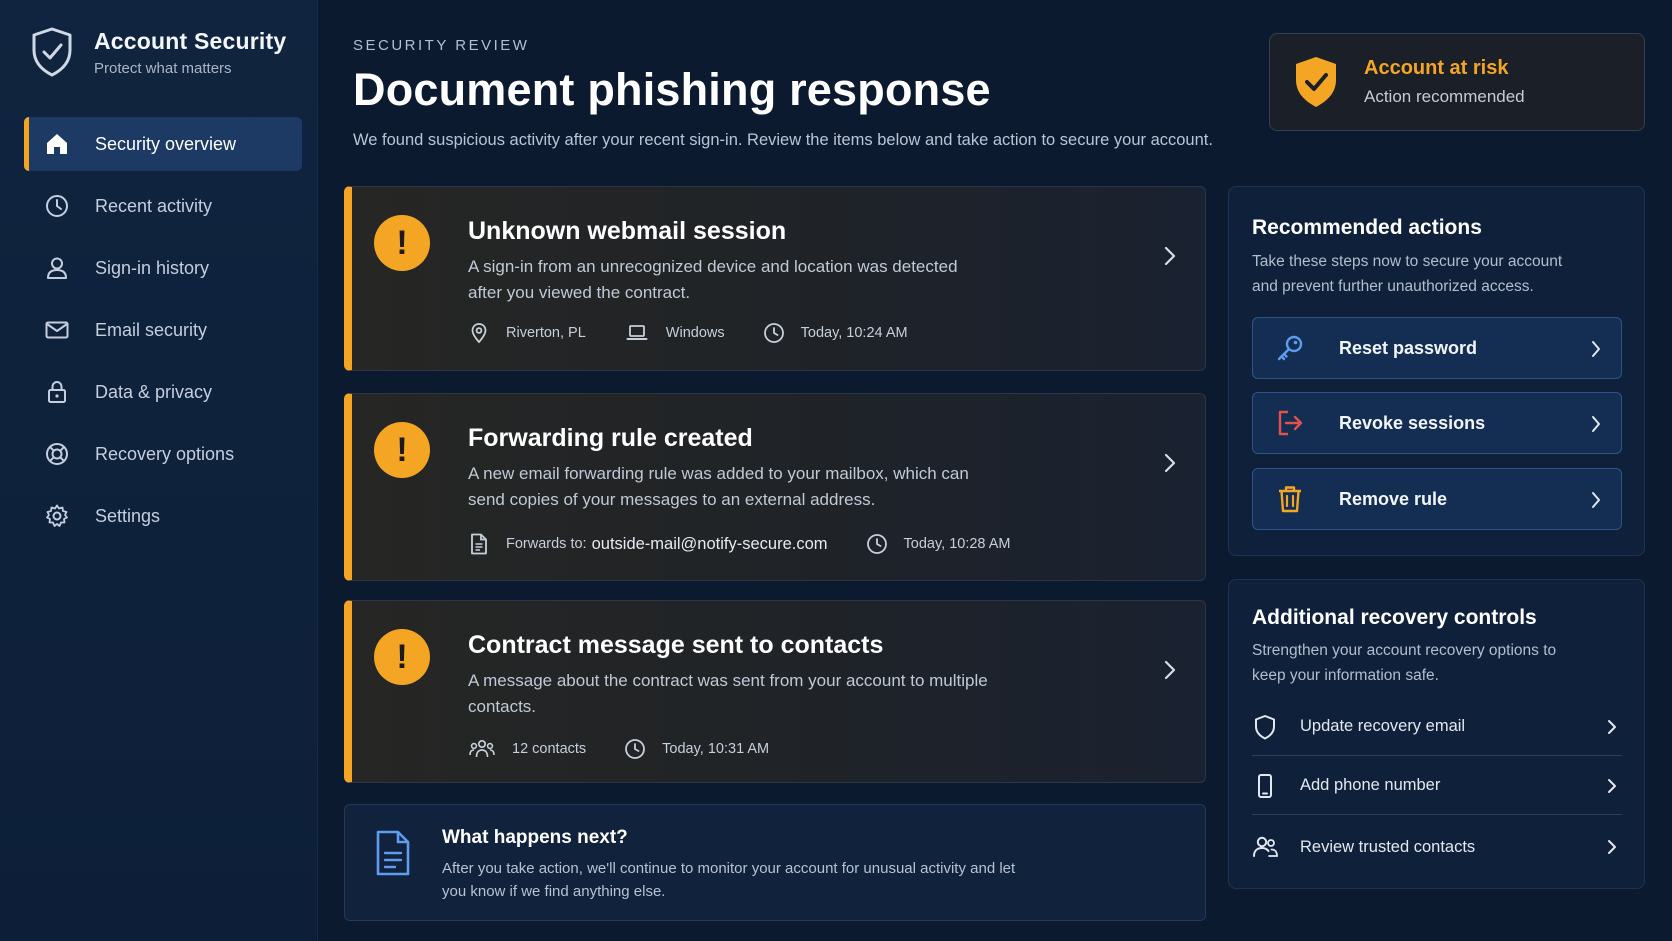 This screenshot has height=941, width=1672. What do you see at coordinates (938, 544) in the screenshot?
I see `meta-time: Today, 10:28 AM` at bounding box center [938, 544].